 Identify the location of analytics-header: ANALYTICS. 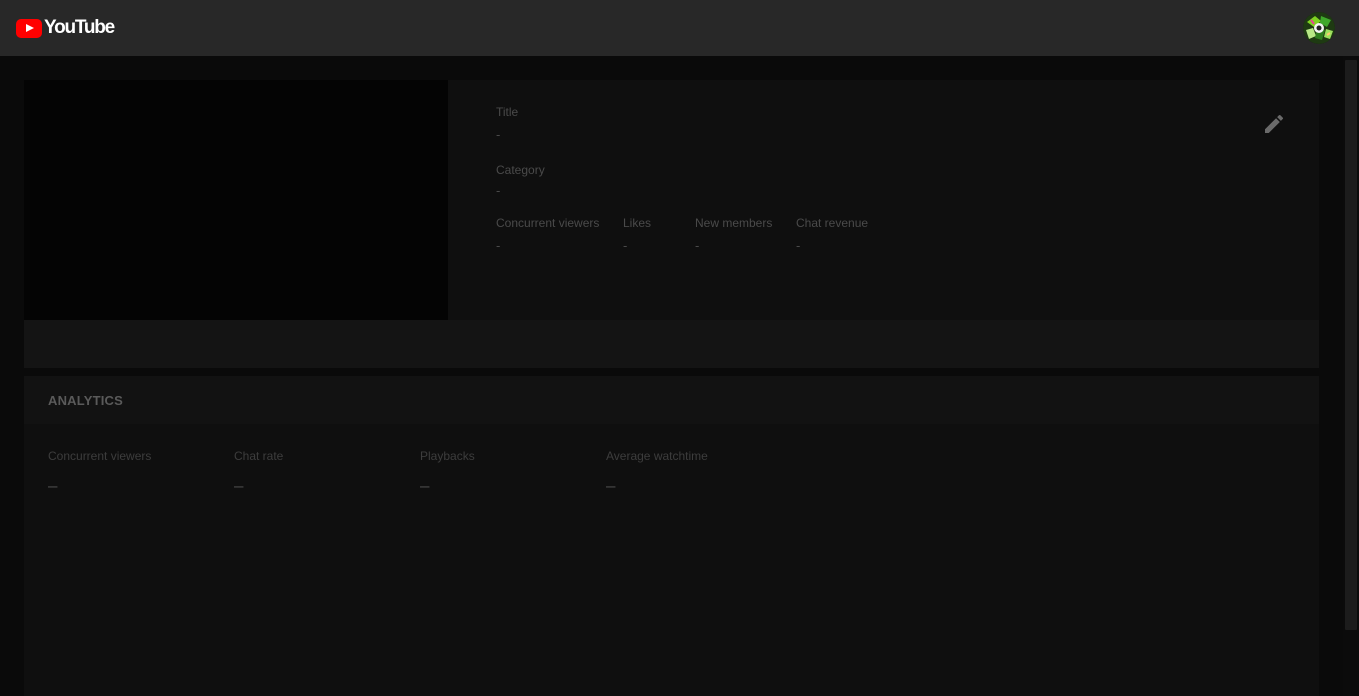
(671, 400).